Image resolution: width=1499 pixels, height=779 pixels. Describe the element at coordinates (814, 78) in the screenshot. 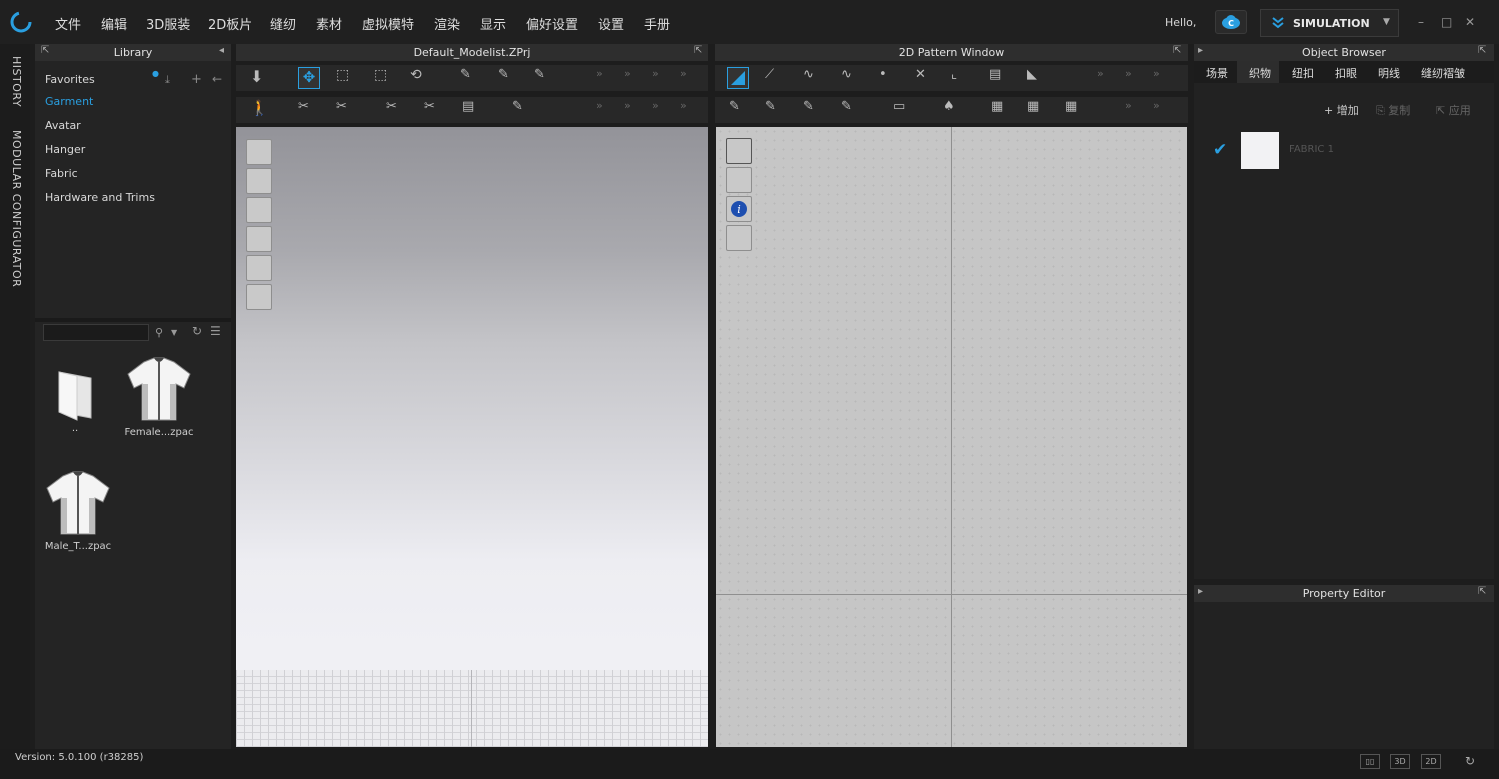

I see `edit-curve-icon: ∿` at that location.